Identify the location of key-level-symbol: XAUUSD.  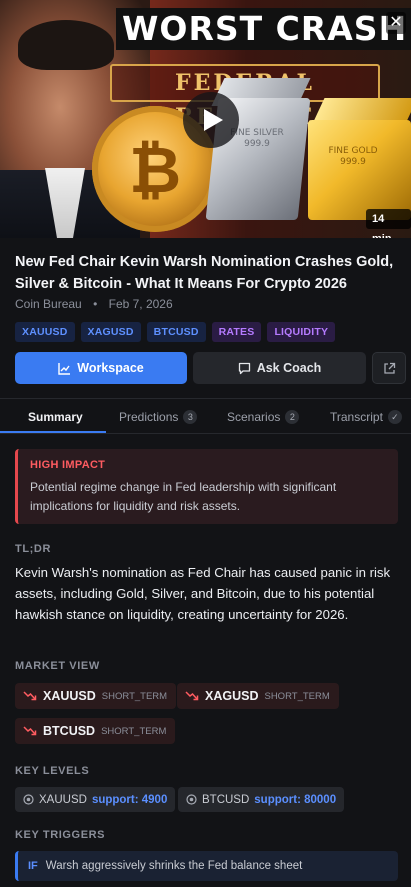
(63, 799).